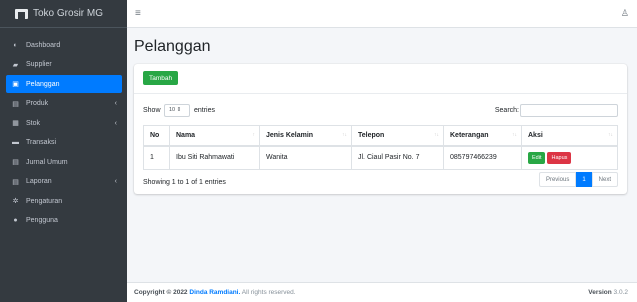 This screenshot has height=302, width=637. I want to click on column-header-label: Jenis Kelamin, so click(290, 135).